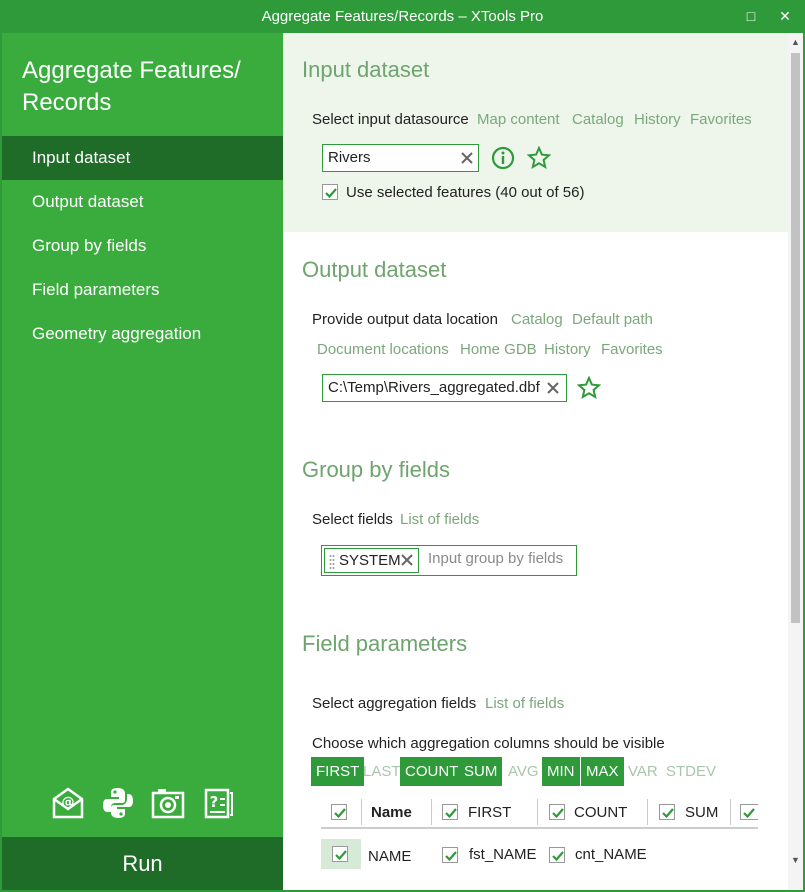 This screenshot has height=892, width=805. Describe the element at coordinates (376, 469) in the screenshot. I see `group-by-title: Group by fields` at that location.